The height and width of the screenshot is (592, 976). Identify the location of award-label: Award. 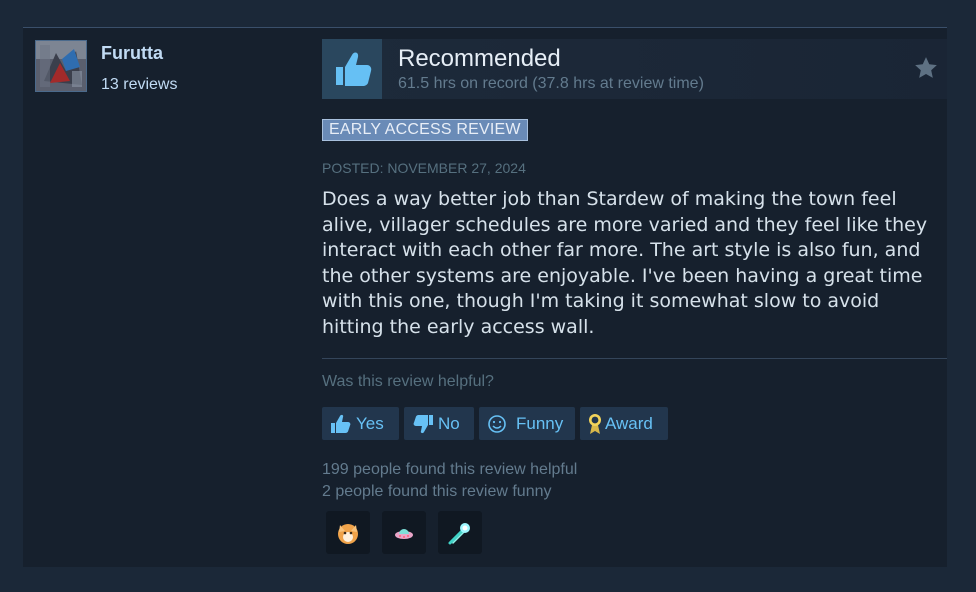
(629, 423).